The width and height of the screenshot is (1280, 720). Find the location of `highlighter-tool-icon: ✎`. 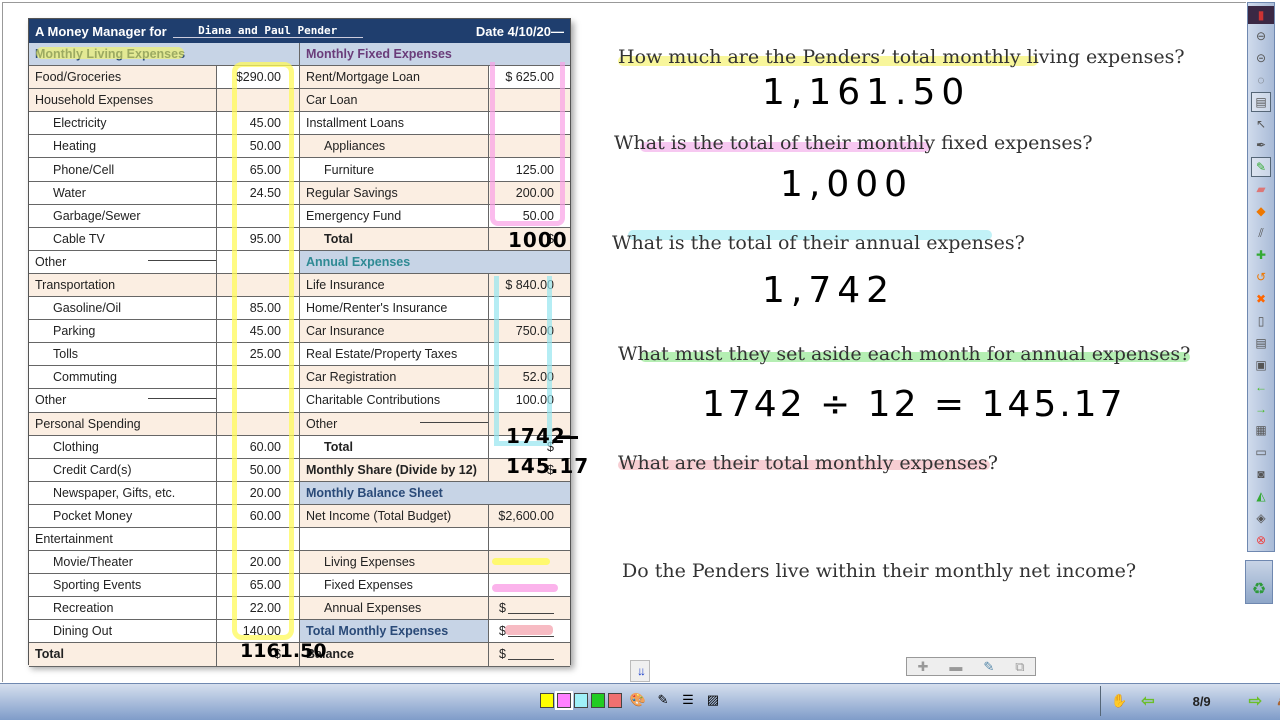

highlighter-tool-icon: ✎ is located at coordinates (663, 700).